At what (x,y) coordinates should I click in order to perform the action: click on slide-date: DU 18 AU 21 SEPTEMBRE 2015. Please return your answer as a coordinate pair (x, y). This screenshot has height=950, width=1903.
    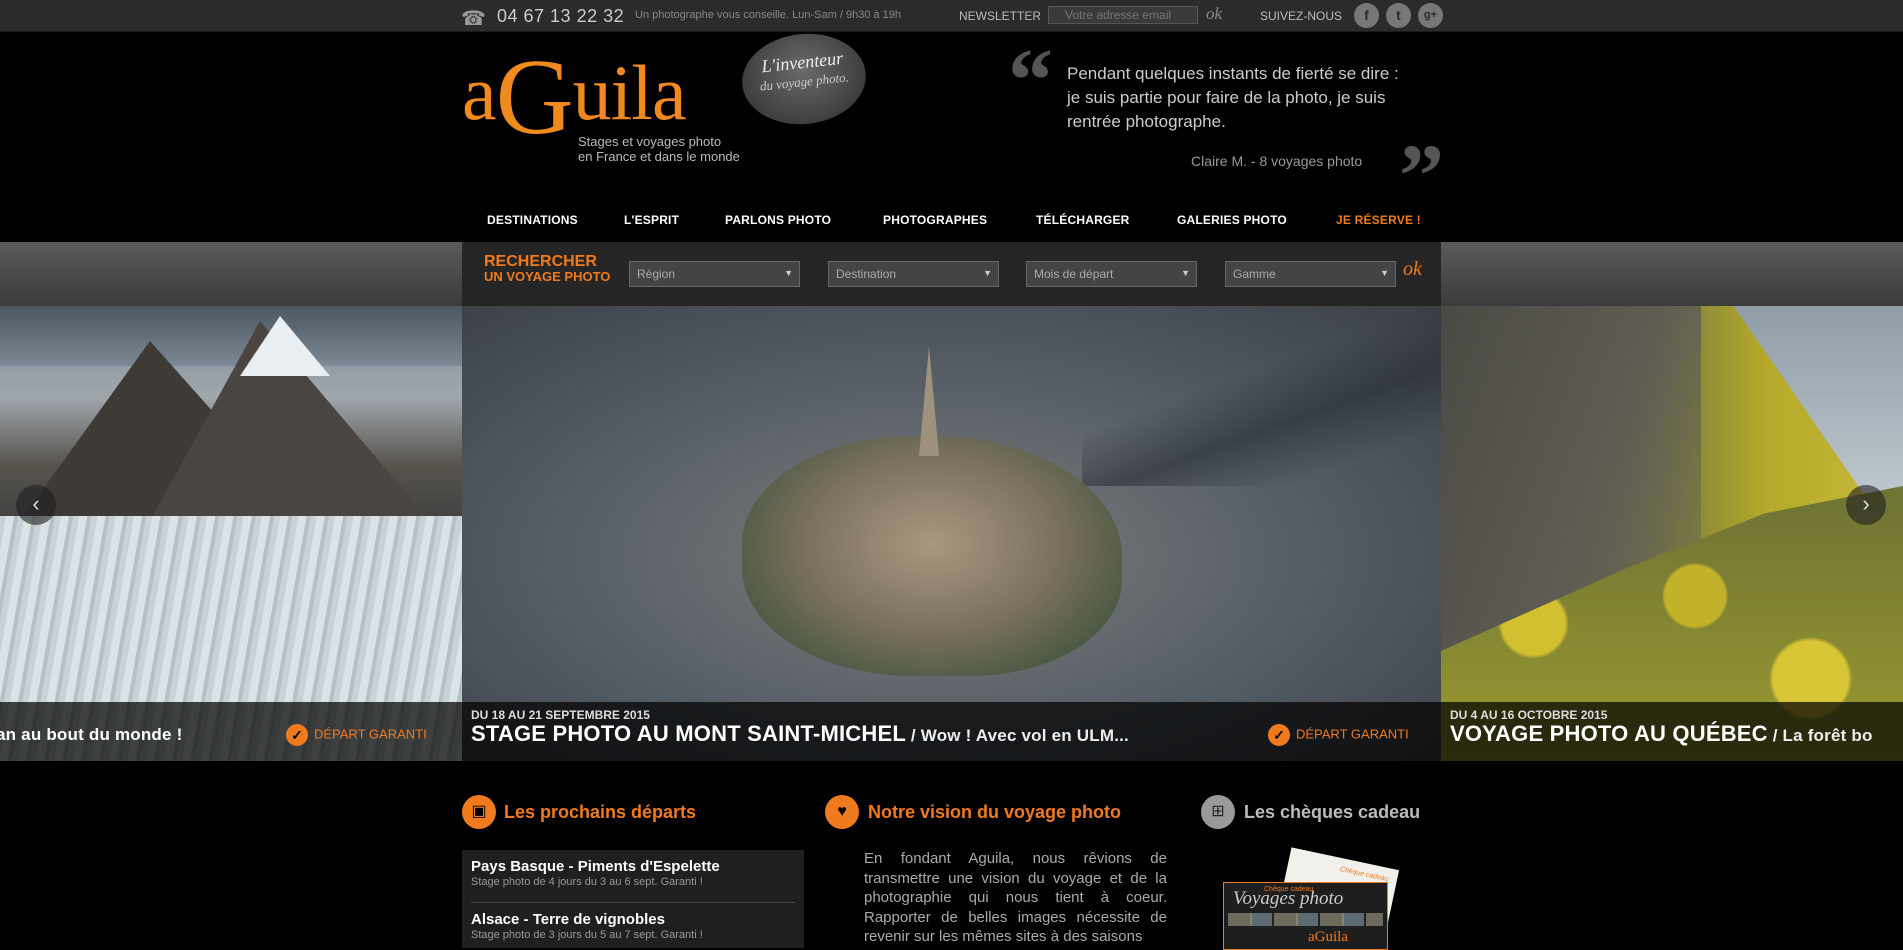
    Looking at the image, I should click on (560, 715).